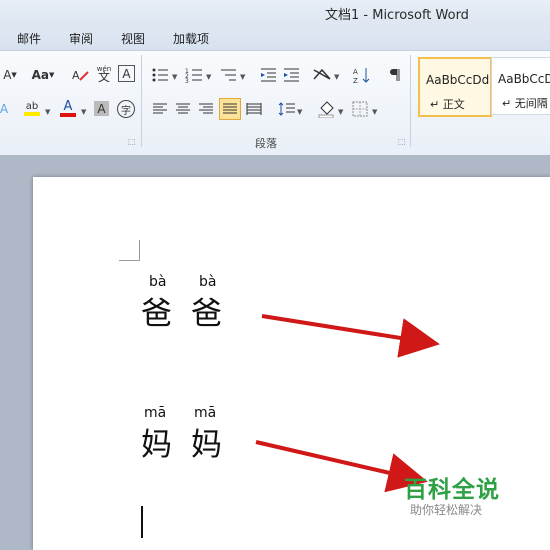  I want to click on multilevel-list-button, so click(228, 75).